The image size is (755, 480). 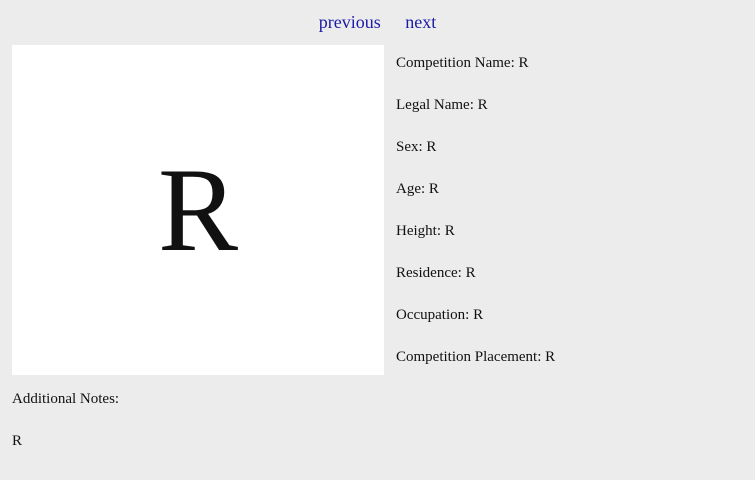 I want to click on field-competition-placement: Competition Placement: R, so click(x=571, y=367).